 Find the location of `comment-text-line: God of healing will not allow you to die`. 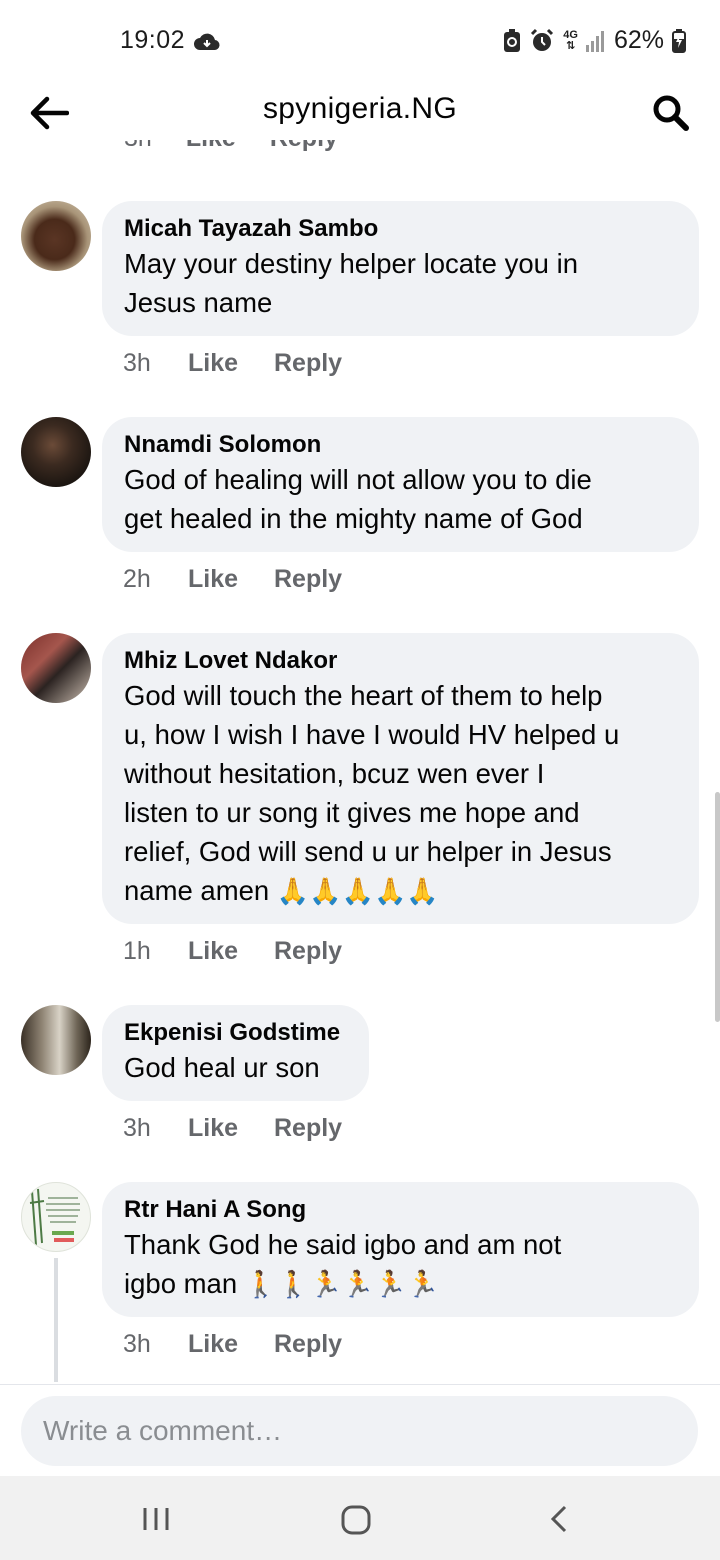

comment-text-line: God of healing will not allow you to die is located at coordinates (358, 479).